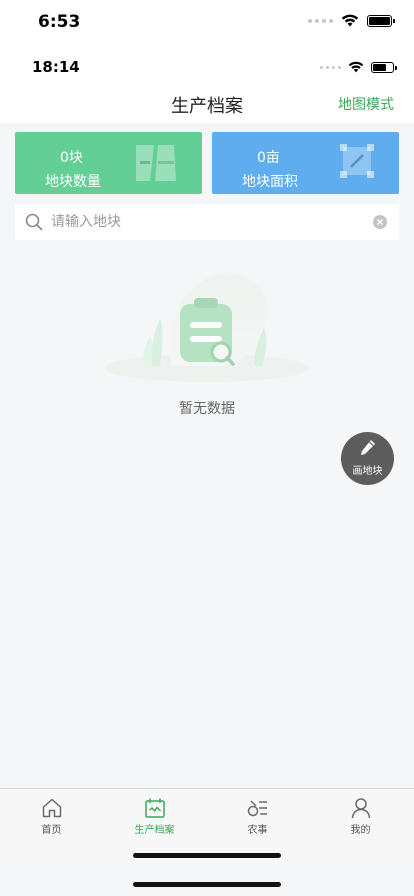 The width and height of the screenshot is (414, 896). I want to click on nav-header: 生产档案 地图模式, so click(207, 103).